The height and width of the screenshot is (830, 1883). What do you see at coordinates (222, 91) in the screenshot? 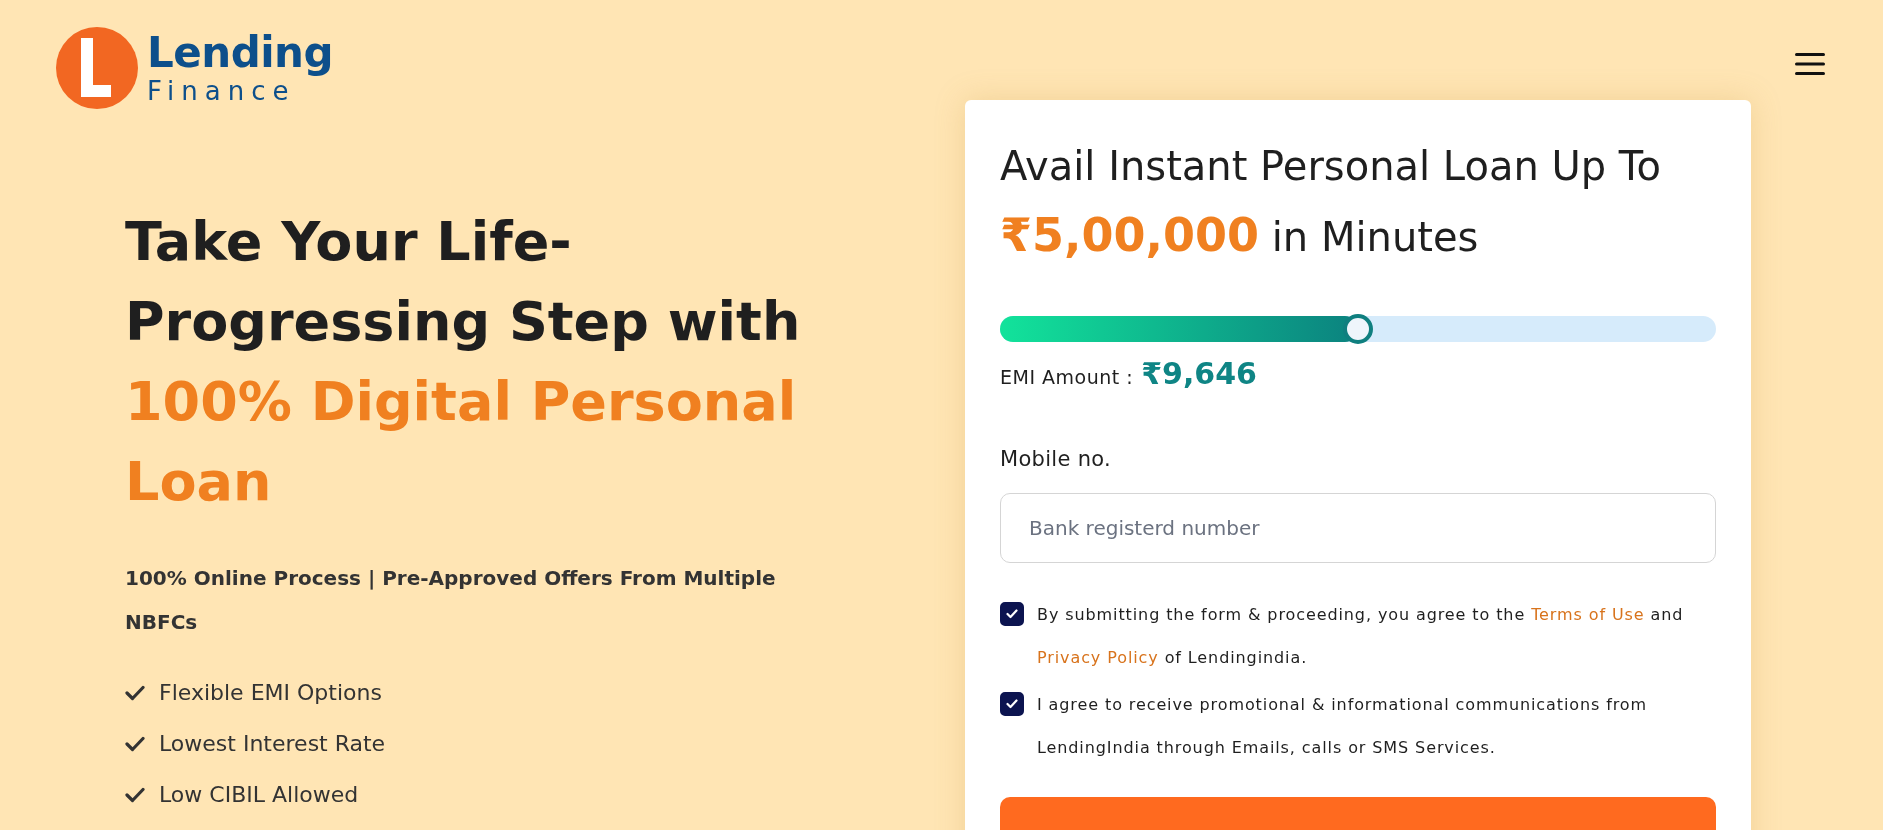
I see `logo-tagline: Finance` at bounding box center [222, 91].